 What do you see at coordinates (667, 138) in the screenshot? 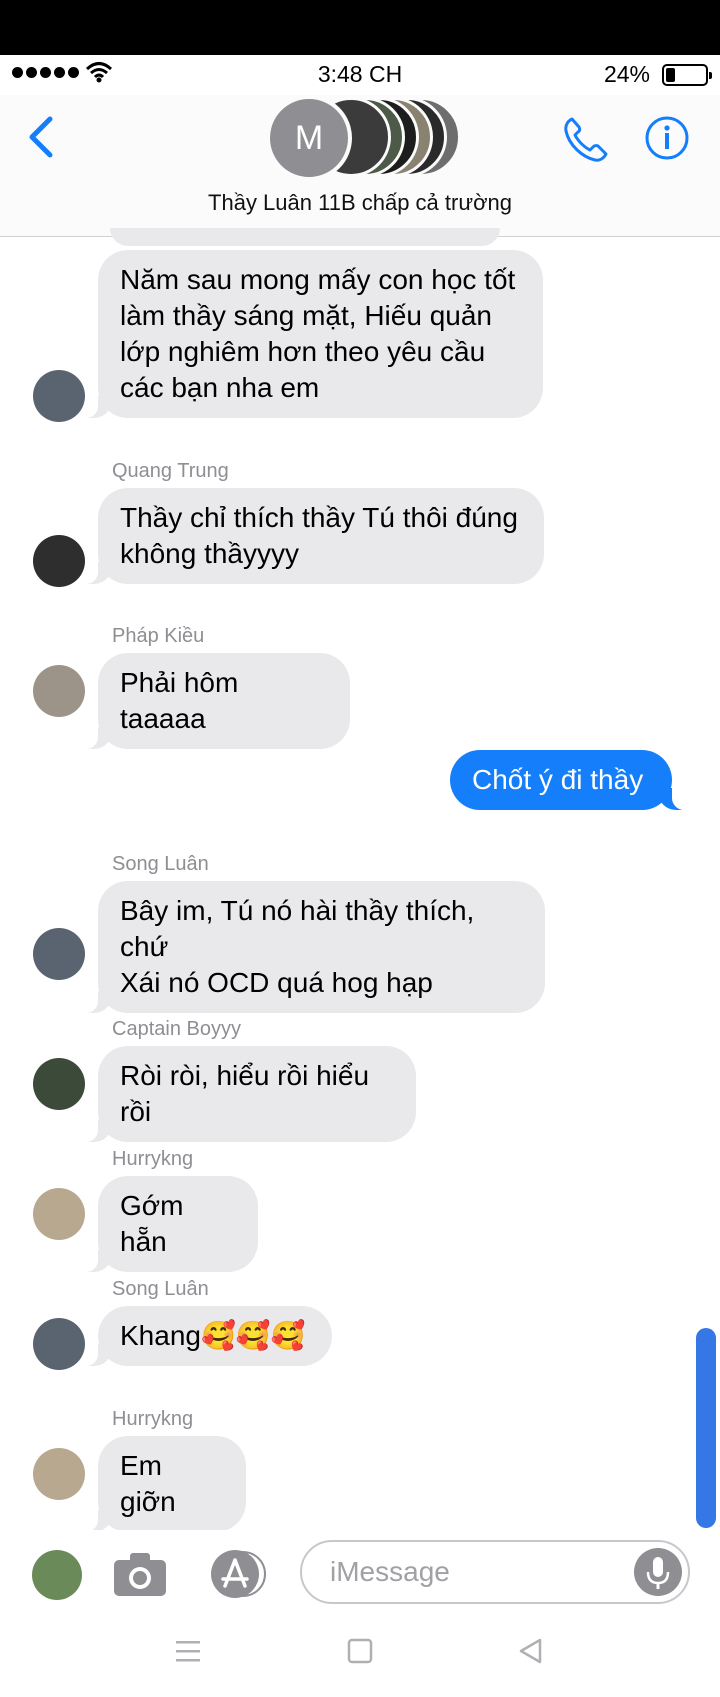
I see `info-icon` at bounding box center [667, 138].